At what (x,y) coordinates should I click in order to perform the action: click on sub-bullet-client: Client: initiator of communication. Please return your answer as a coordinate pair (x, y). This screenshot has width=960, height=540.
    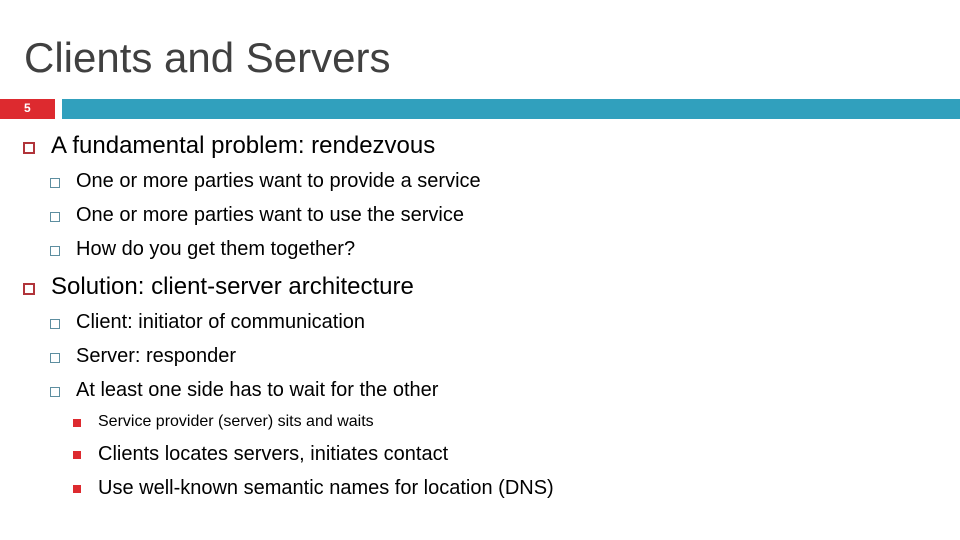
    Looking at the image, I should click on (221, 322).